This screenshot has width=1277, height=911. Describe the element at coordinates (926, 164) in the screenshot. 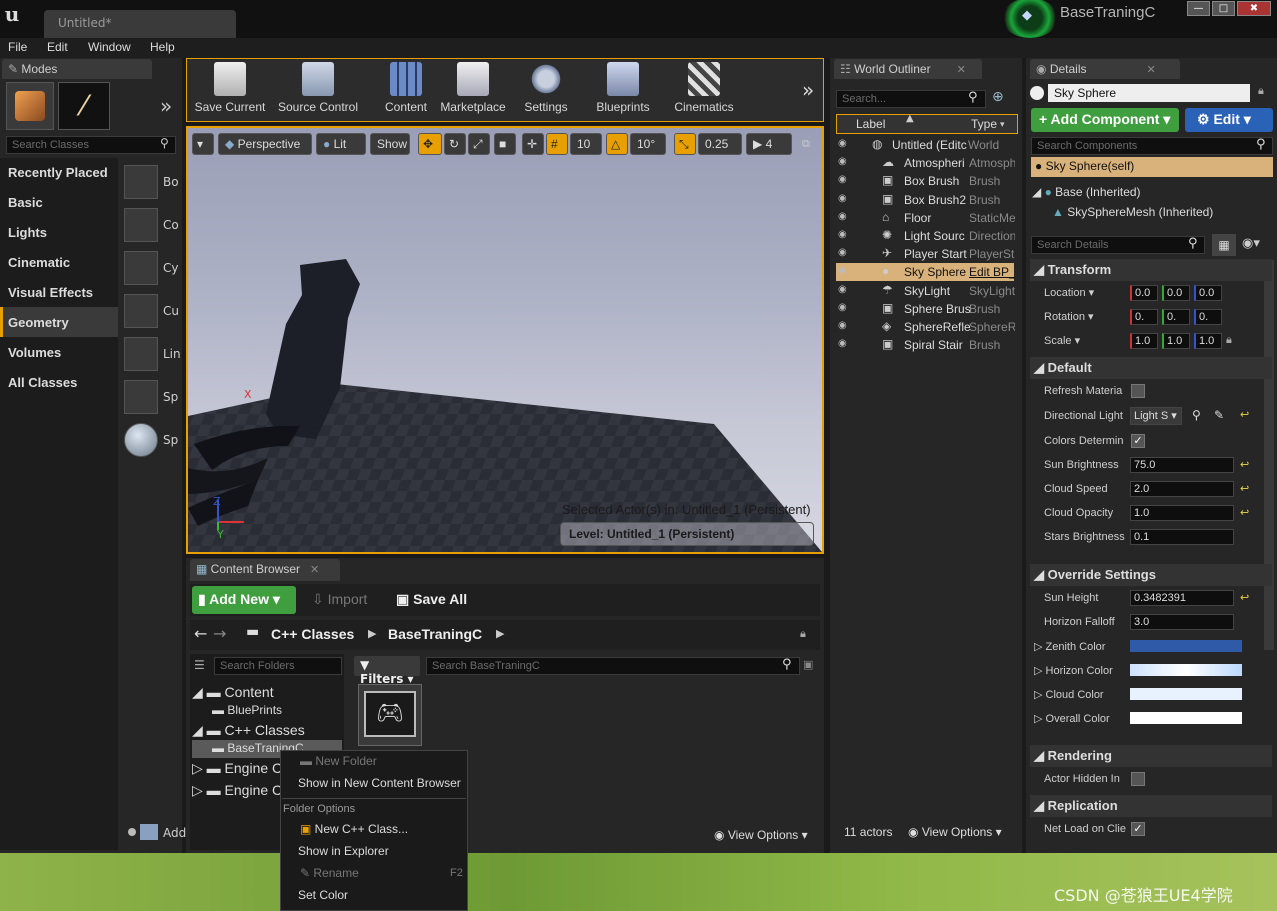

I see `outliner-row: ◉ ☁ Atmospheri Atmosph` at that location.